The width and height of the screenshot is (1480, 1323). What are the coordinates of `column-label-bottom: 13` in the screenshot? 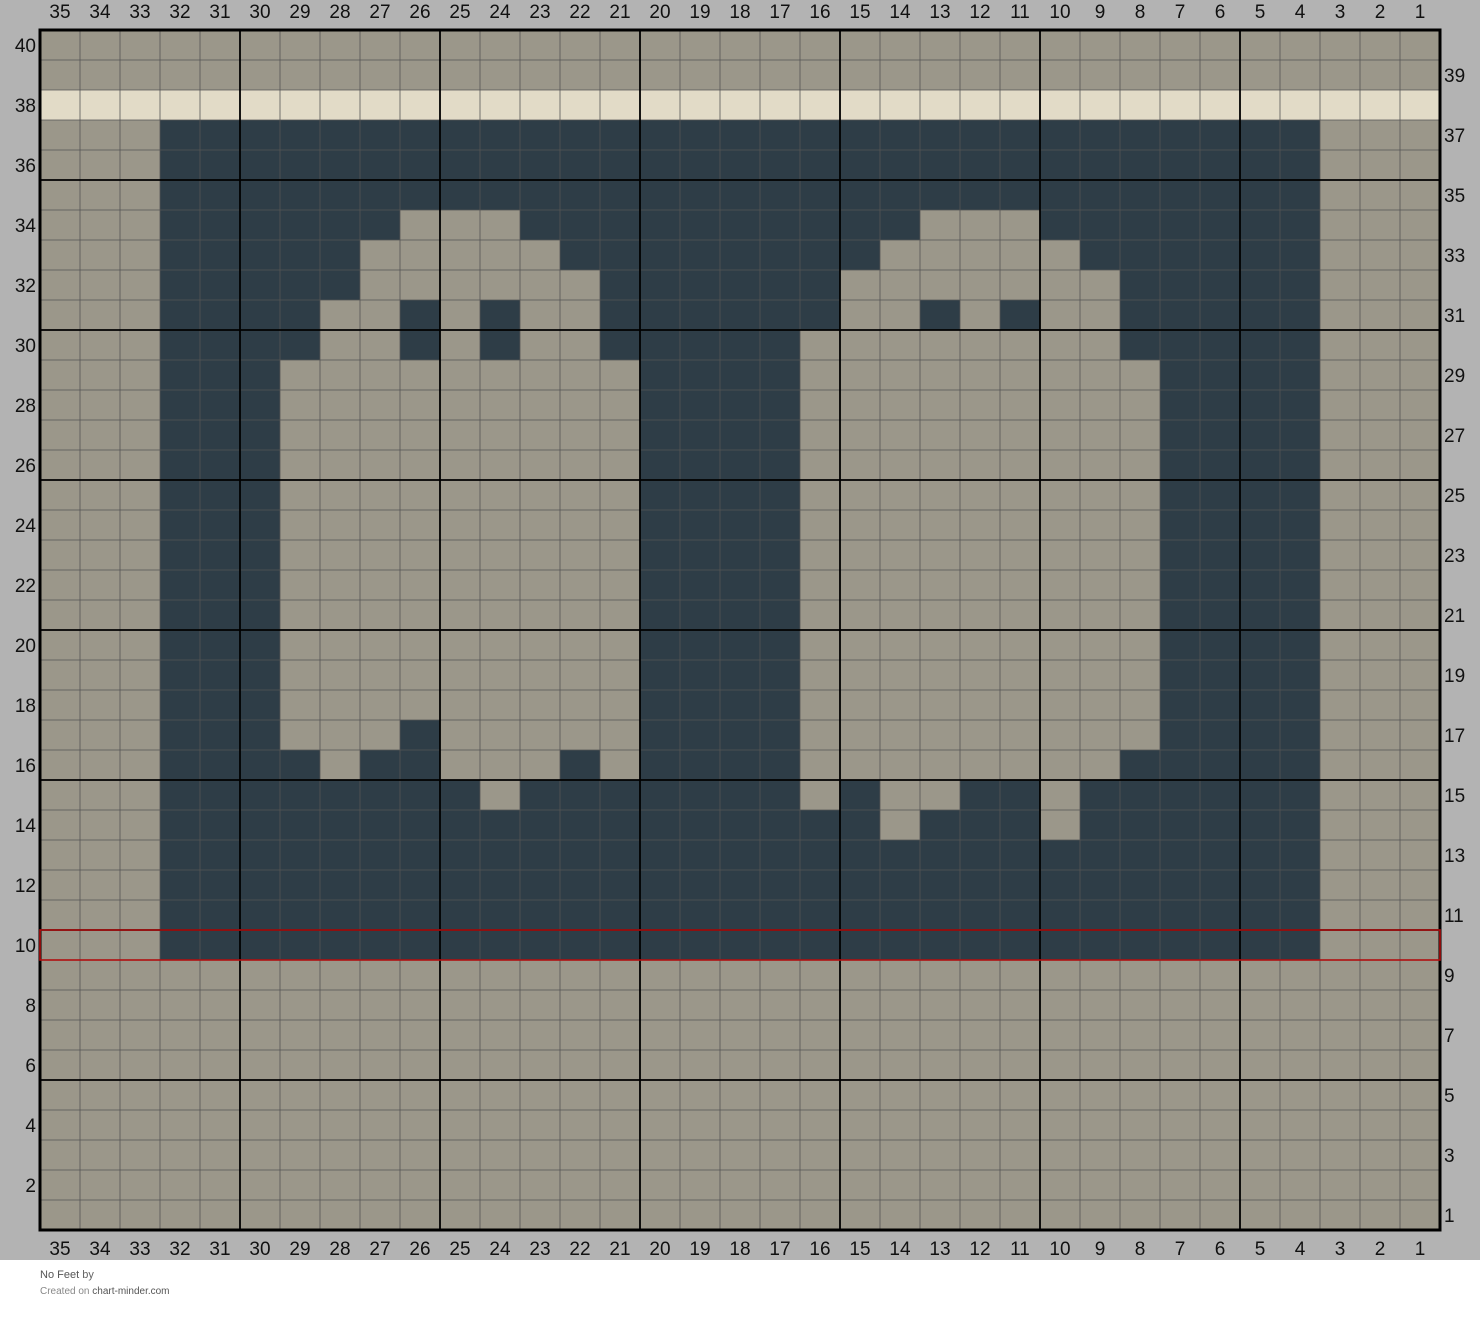 It's located at (939, 1249).